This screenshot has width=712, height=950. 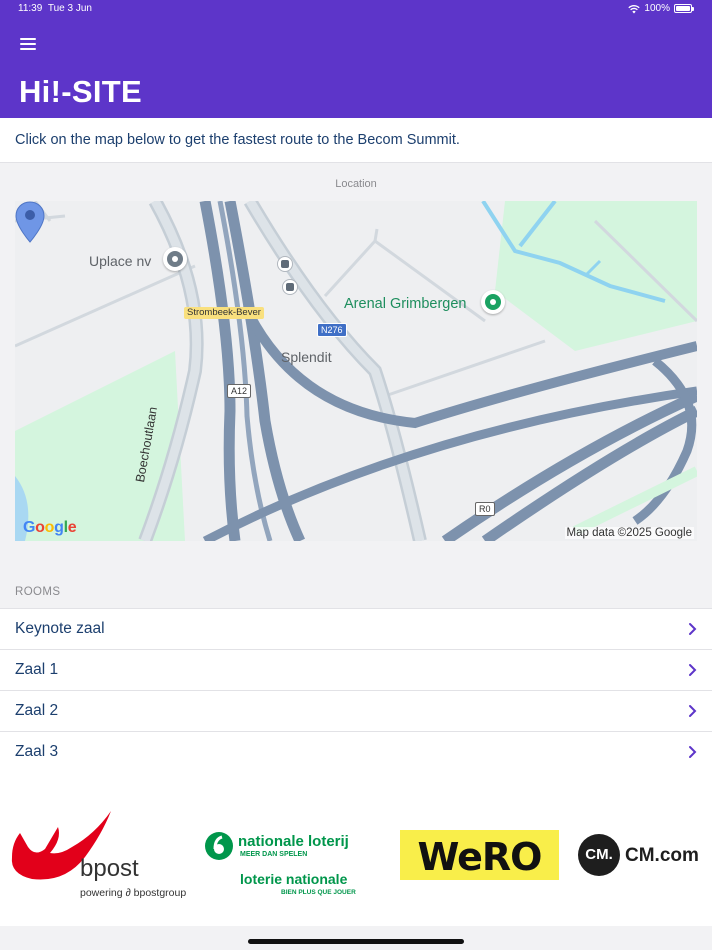 I want to click on road-sign-r0: R0, so click(x=485, y=509).